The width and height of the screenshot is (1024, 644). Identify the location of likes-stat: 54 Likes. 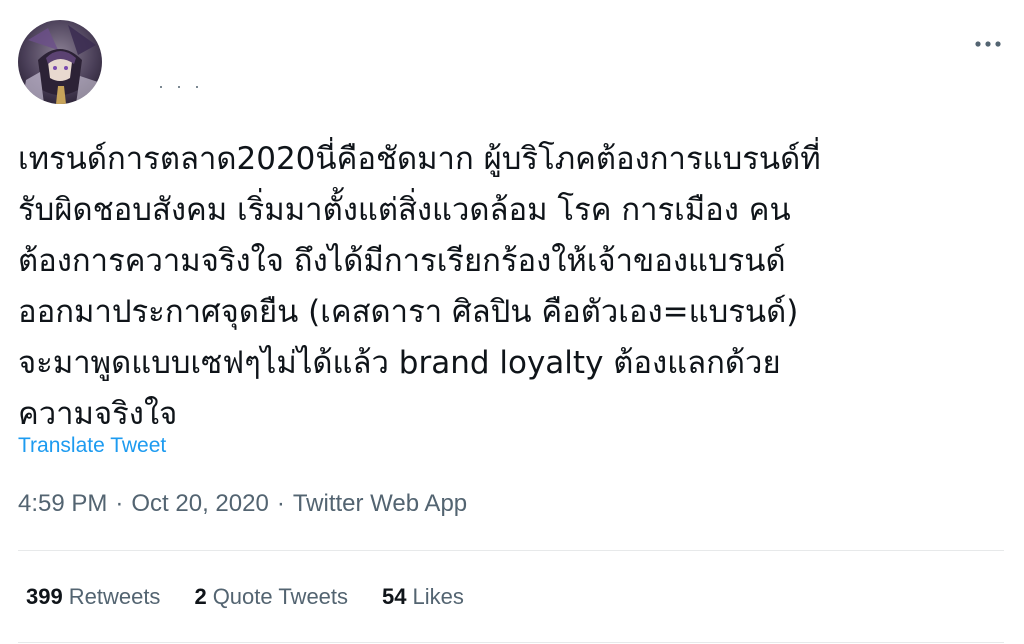
(423, 597).